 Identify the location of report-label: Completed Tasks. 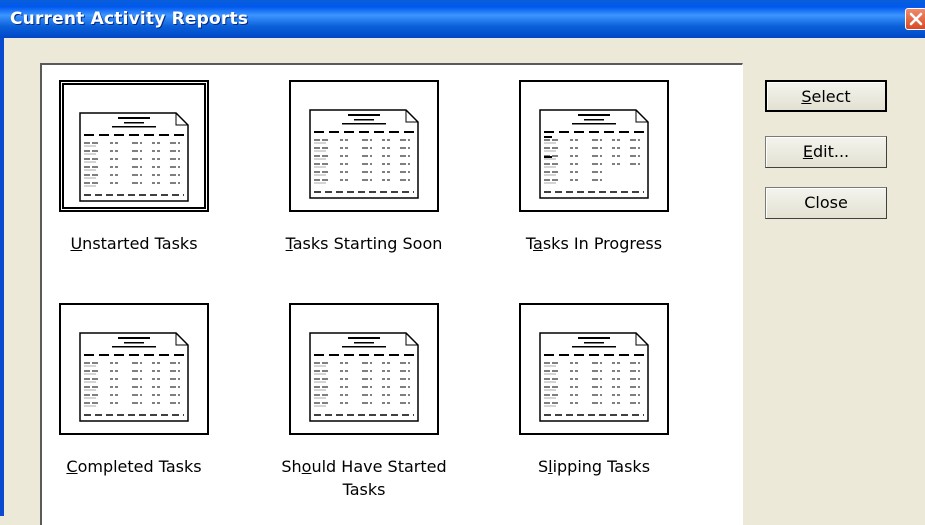
(134, 466).